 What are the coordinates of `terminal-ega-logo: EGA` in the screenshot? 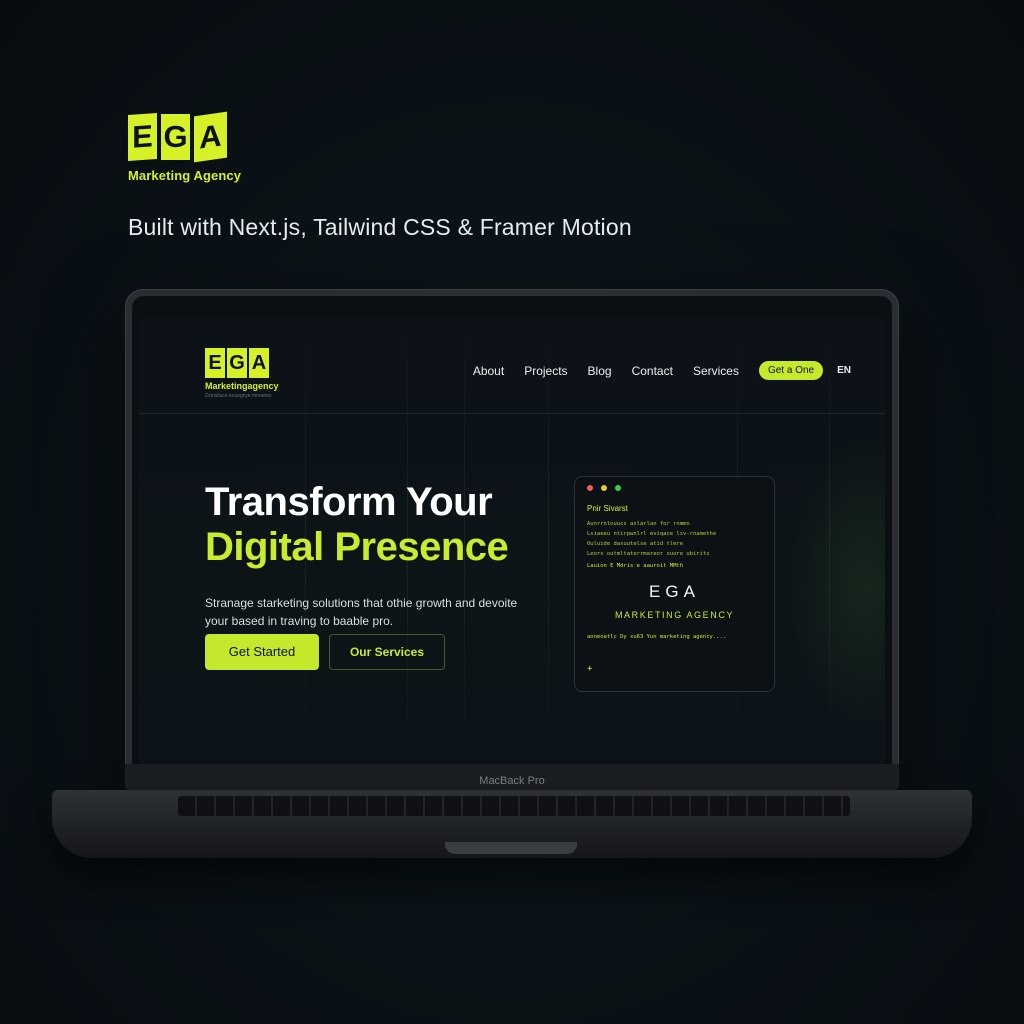 It's located at (674, 591).